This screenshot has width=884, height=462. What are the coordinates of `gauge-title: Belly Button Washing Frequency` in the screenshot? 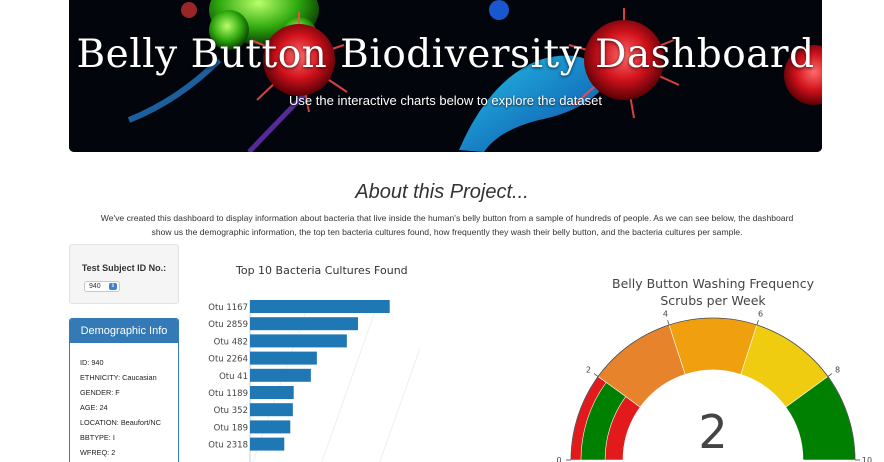 It's located at (713, 283).